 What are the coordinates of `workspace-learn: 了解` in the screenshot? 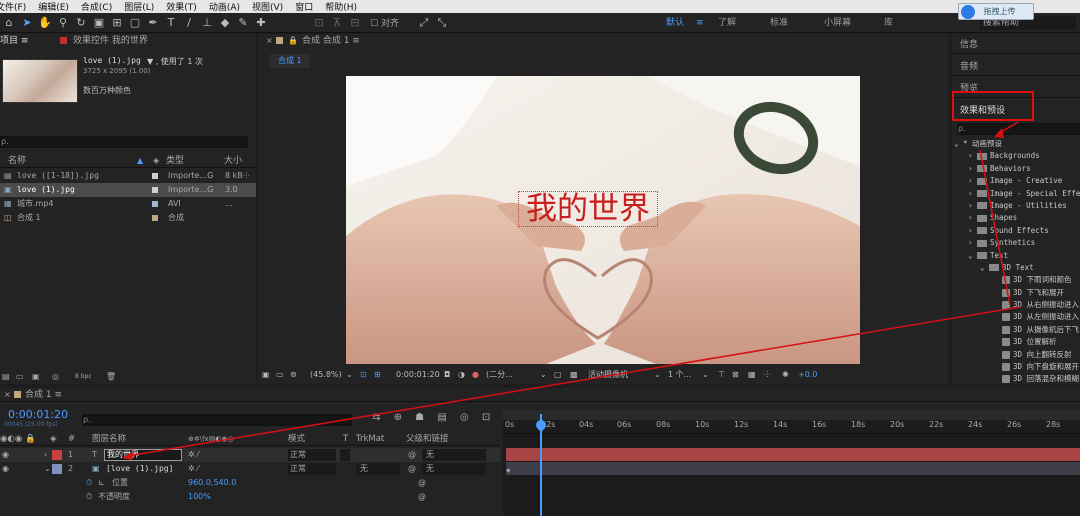 It's located at (727, 23).